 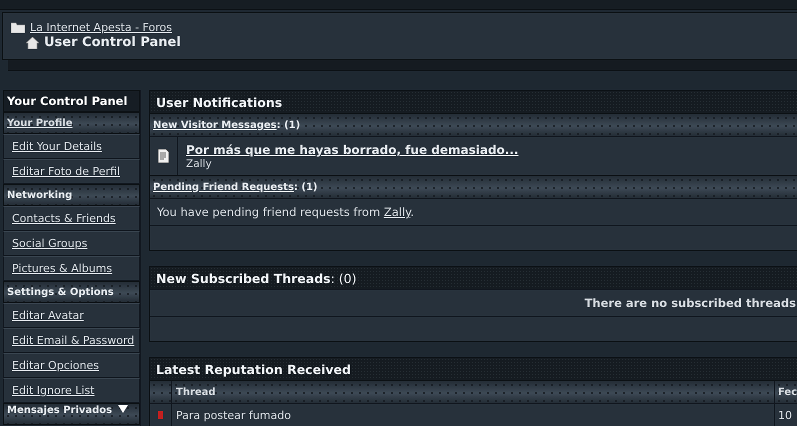 I want to click on visitor-messages-link: New Visitor Messages, so click(x=215, y=125).